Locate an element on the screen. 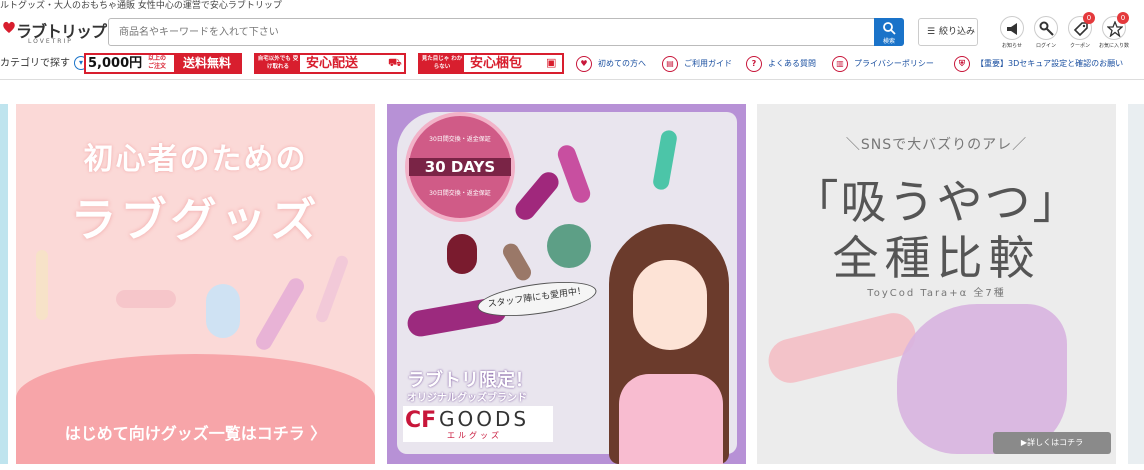 The image size is (1144, 470). coupon-label: クーポン is located at coordinates (1079, 46).